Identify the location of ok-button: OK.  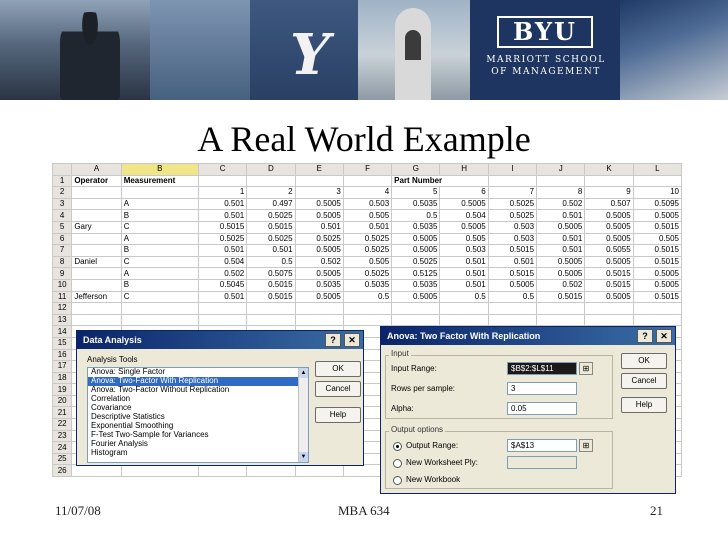
(644, 361).